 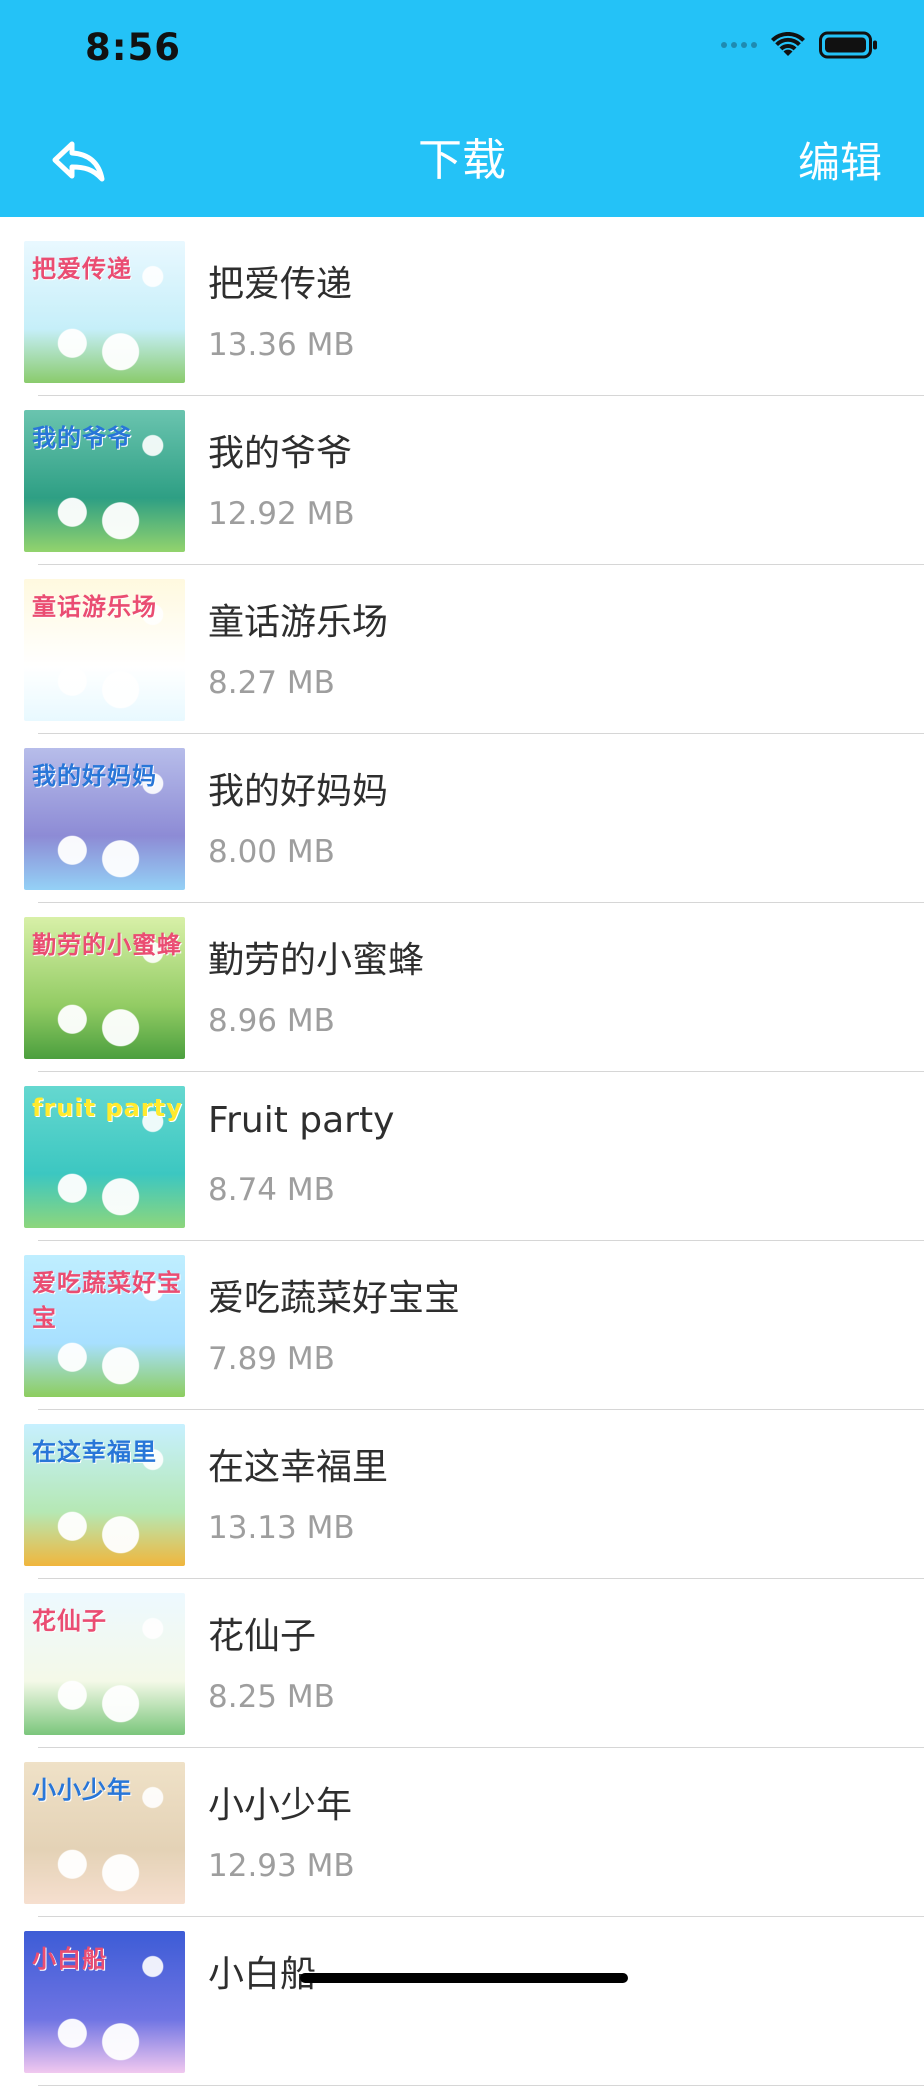 What do you see at coordinates (107, 945) in the screenshot?
I see `thumbnail-title-text: 勤劳的小蜜蜂` at bounding box center [107, 945].